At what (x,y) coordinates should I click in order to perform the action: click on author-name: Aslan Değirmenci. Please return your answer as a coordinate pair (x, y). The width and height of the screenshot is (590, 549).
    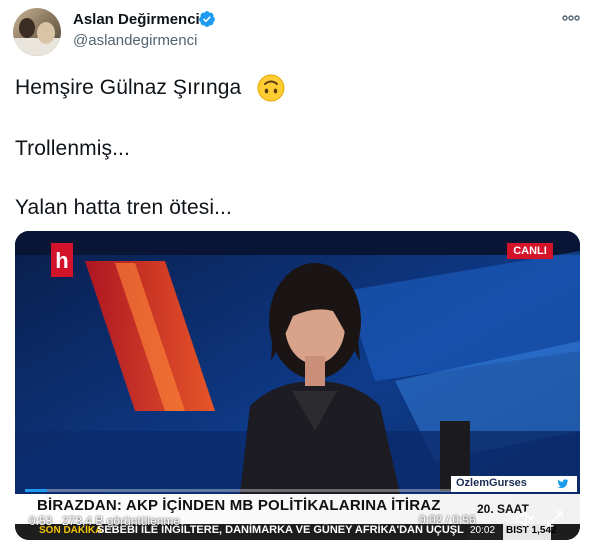
    Looking at the image, I should click on (136, 19).